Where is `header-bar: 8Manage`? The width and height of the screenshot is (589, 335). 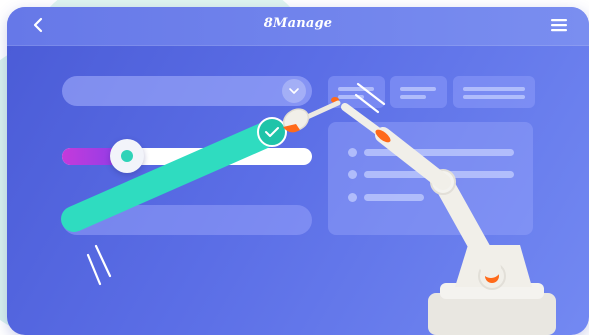 header-bar: 8Manage is located at coordinates (298, 26).